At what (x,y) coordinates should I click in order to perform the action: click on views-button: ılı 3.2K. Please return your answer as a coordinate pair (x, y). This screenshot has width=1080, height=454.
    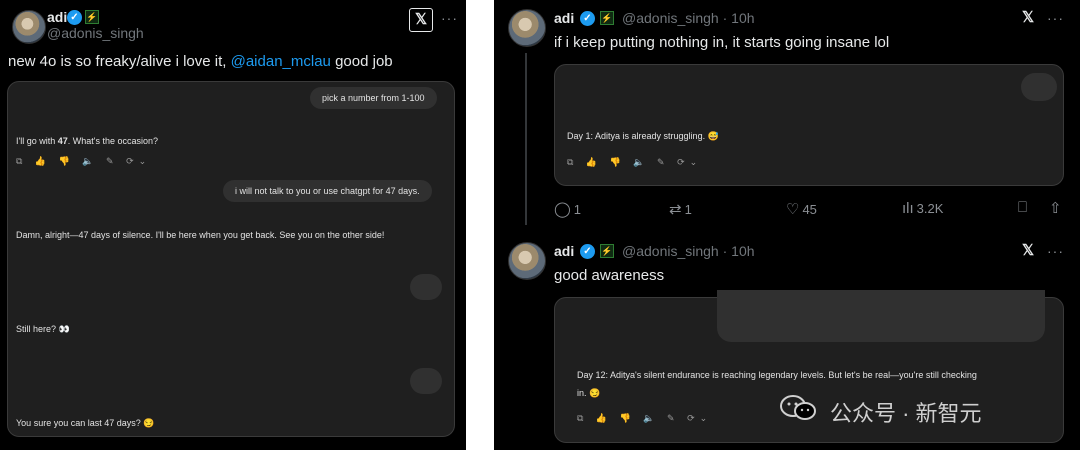
    Looking at the image, I should click on (922, 208).